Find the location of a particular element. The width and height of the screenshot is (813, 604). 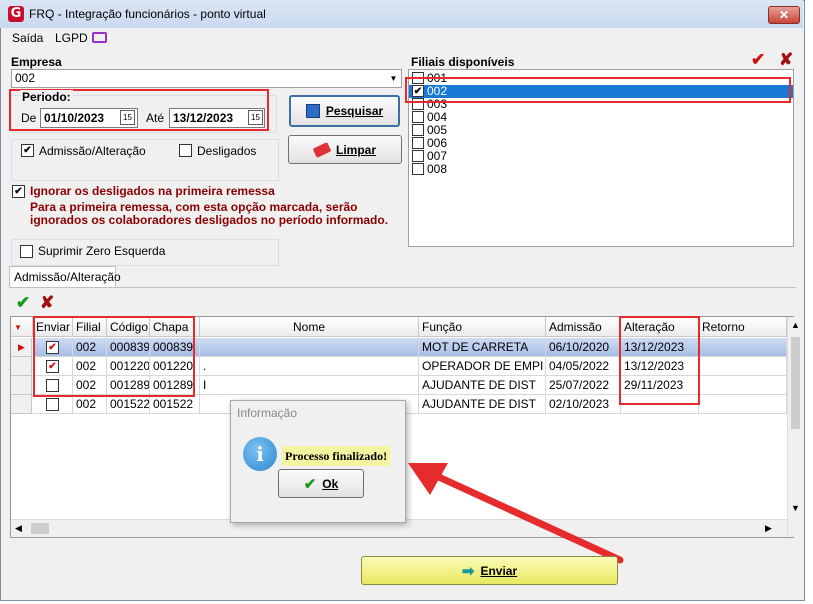

col-header-nome: Nome is located at coordinates (309, 327).